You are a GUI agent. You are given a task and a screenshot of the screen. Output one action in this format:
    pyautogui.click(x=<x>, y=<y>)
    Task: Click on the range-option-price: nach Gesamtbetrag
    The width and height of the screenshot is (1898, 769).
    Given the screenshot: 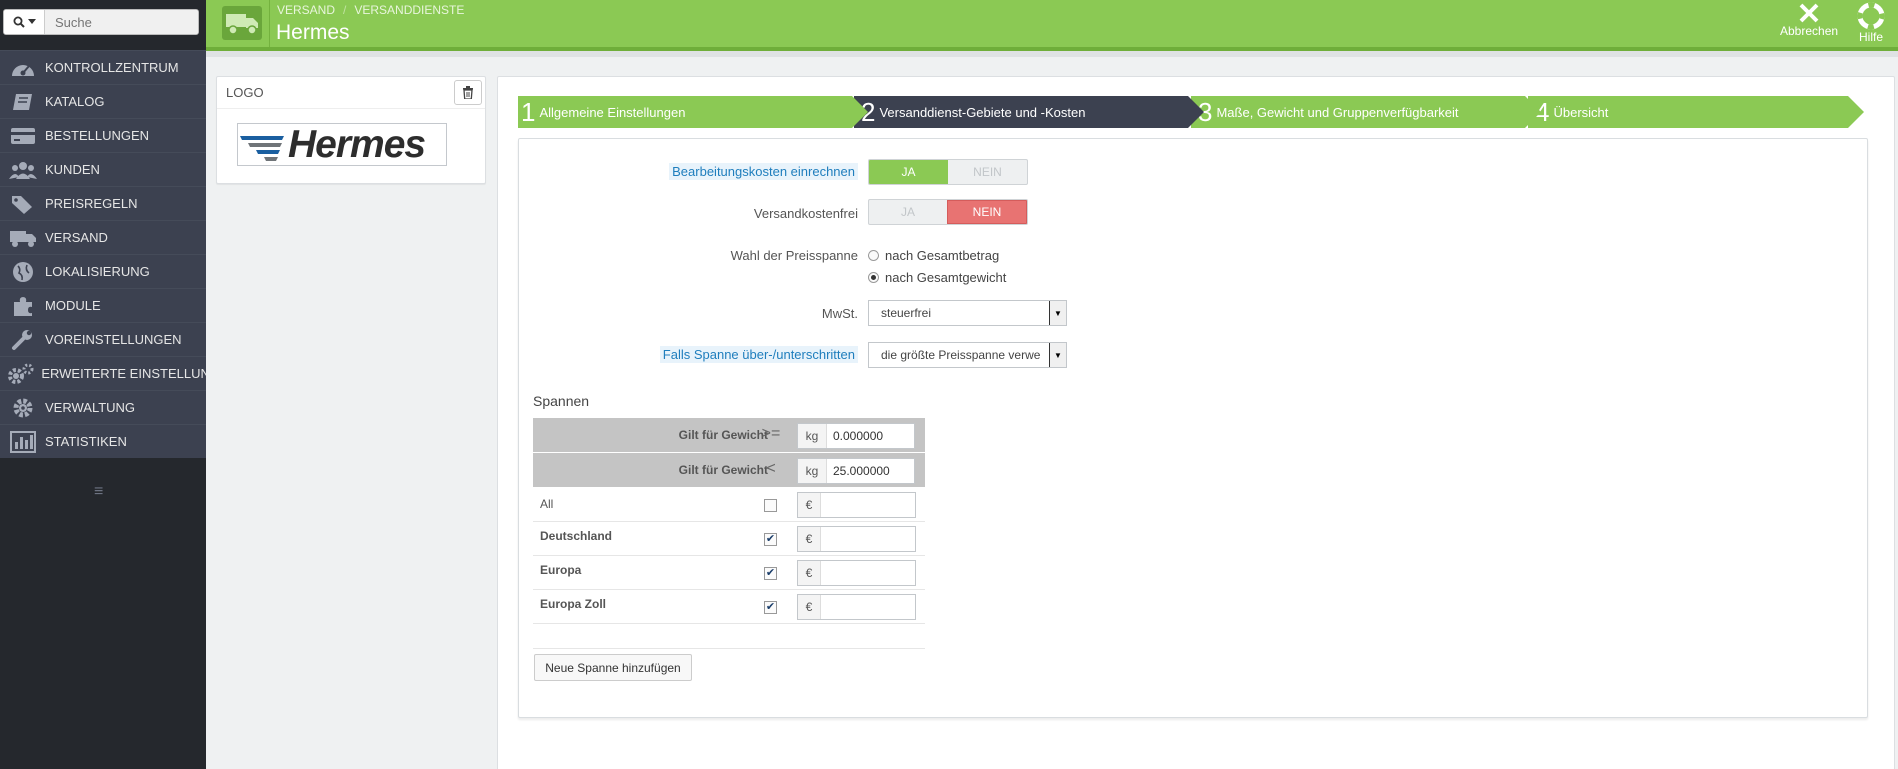 What is the action you would take?
    pyautogui.click(x=933, y=255)
    